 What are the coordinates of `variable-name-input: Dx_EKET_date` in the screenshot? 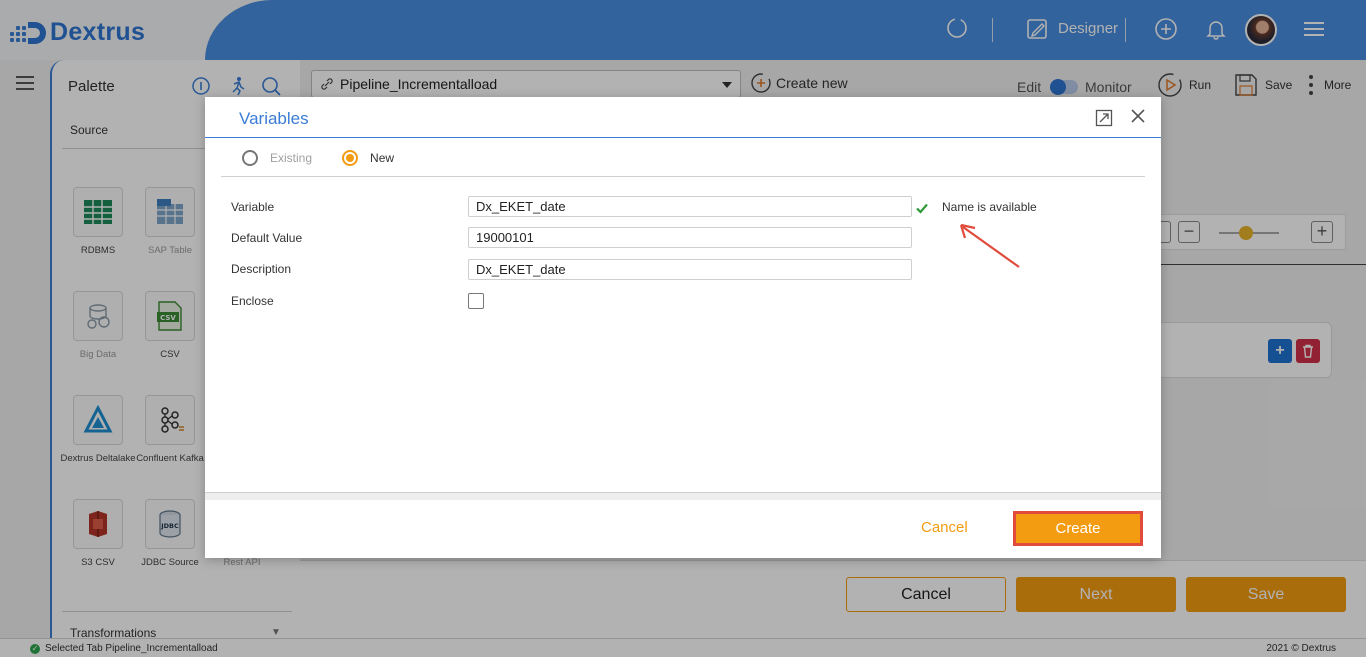 It's located at (690, 206).